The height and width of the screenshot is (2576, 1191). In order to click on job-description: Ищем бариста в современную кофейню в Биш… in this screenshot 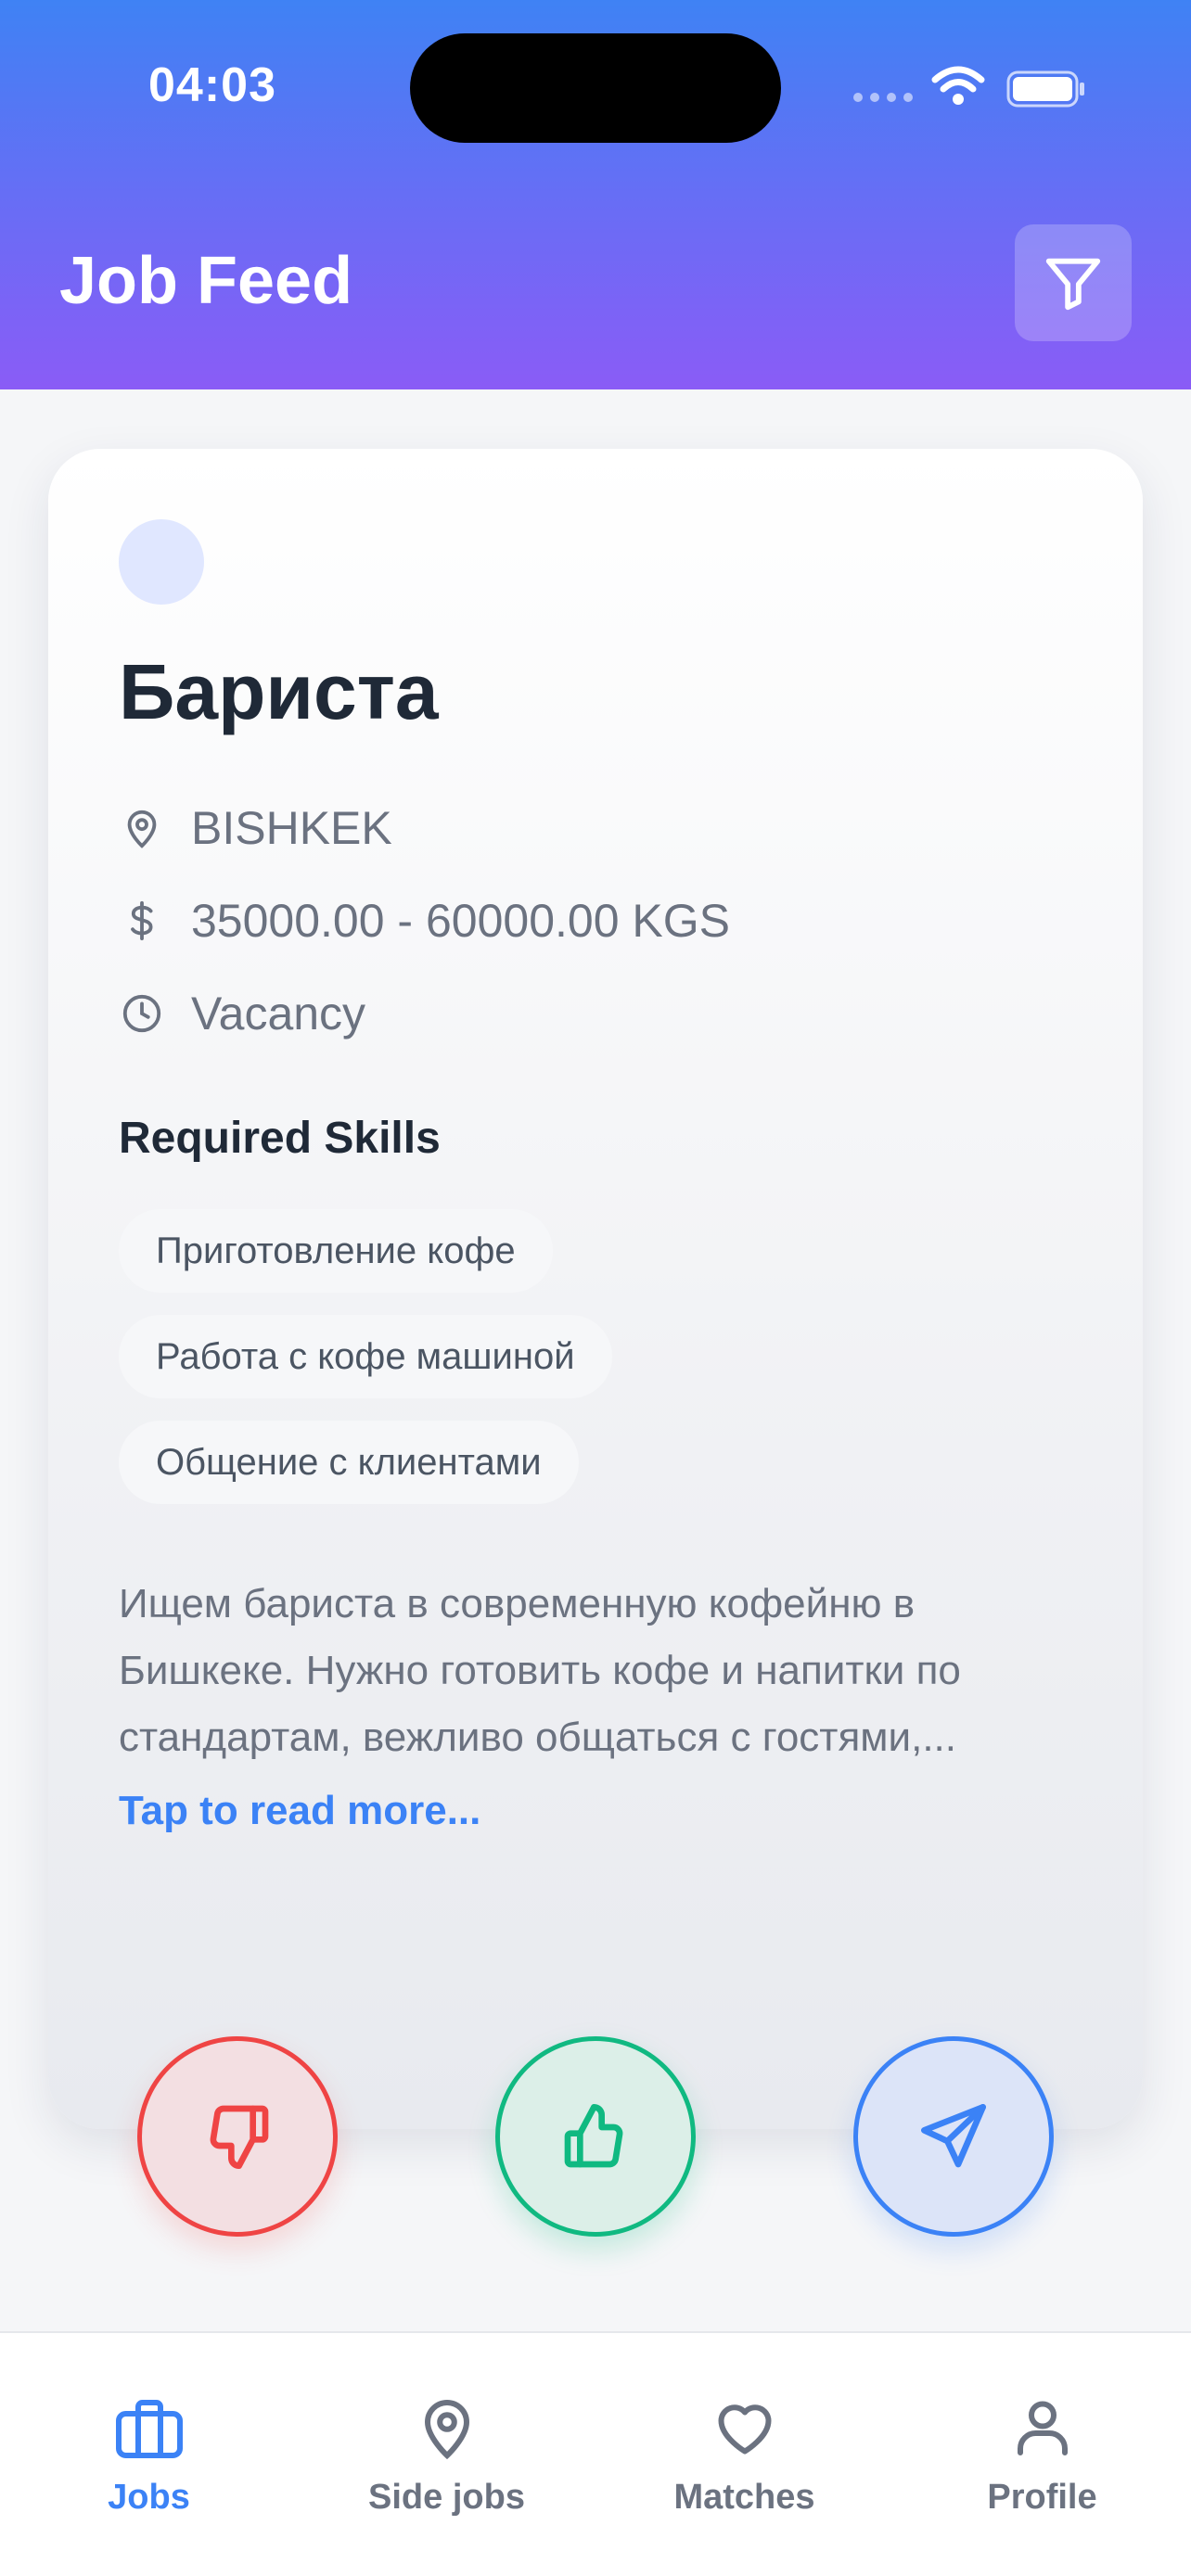, I will do `click(601, 1671)`.